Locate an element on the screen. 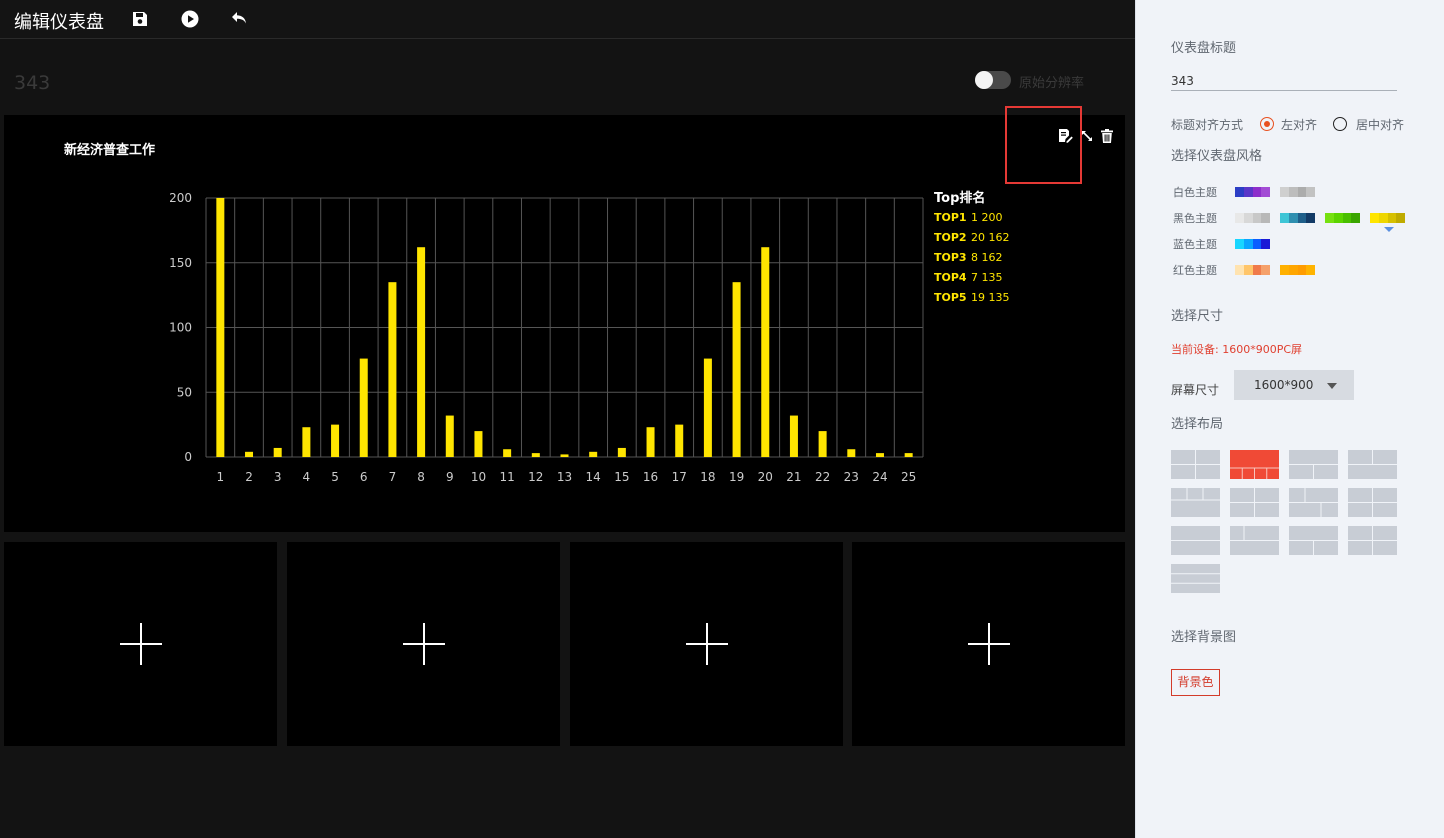  align-left-label: 左对齐 is located at coordinates (1299, 124).